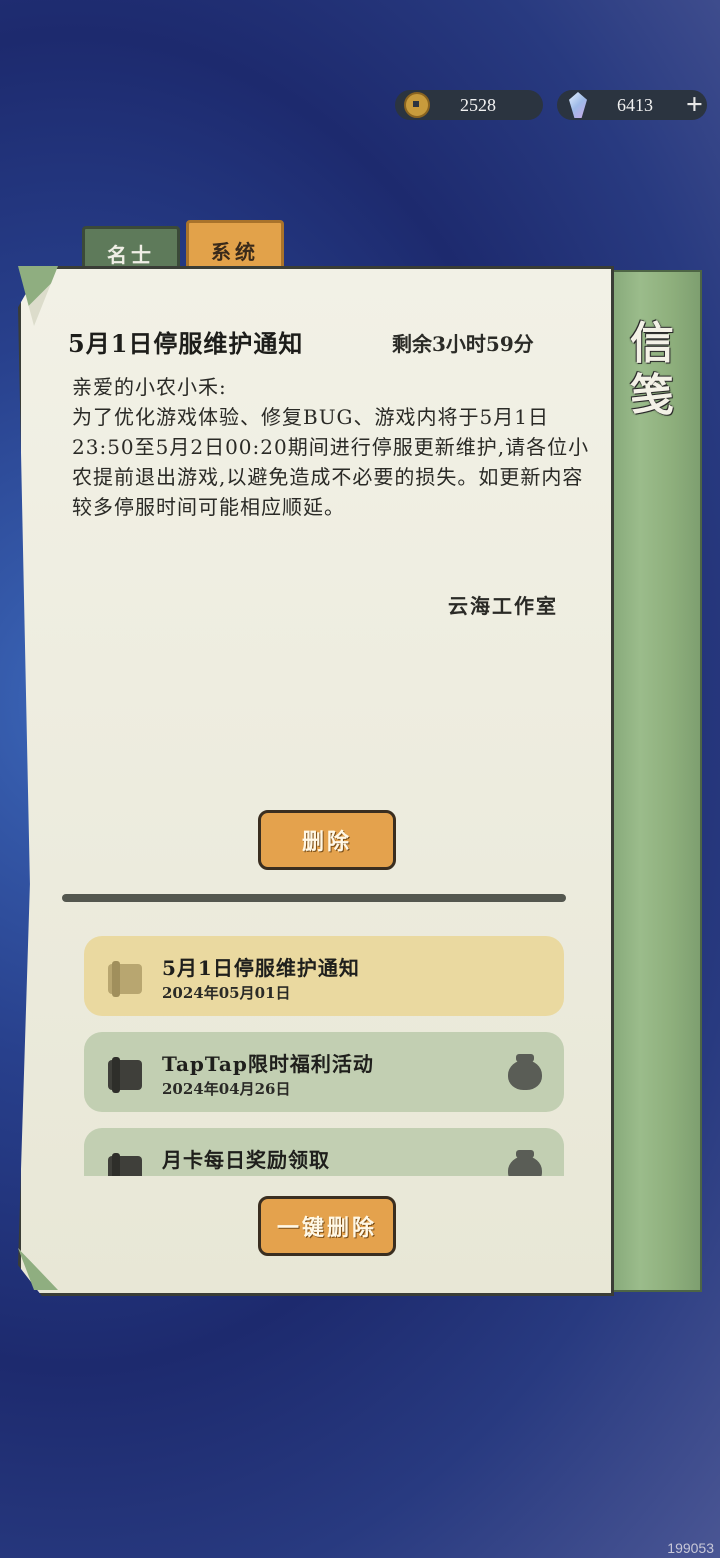 This screenshot has height=1558, width=720. I want to click on mail-item: 5月1日停服维护通知 2024年05月01日, so click(324, 976).